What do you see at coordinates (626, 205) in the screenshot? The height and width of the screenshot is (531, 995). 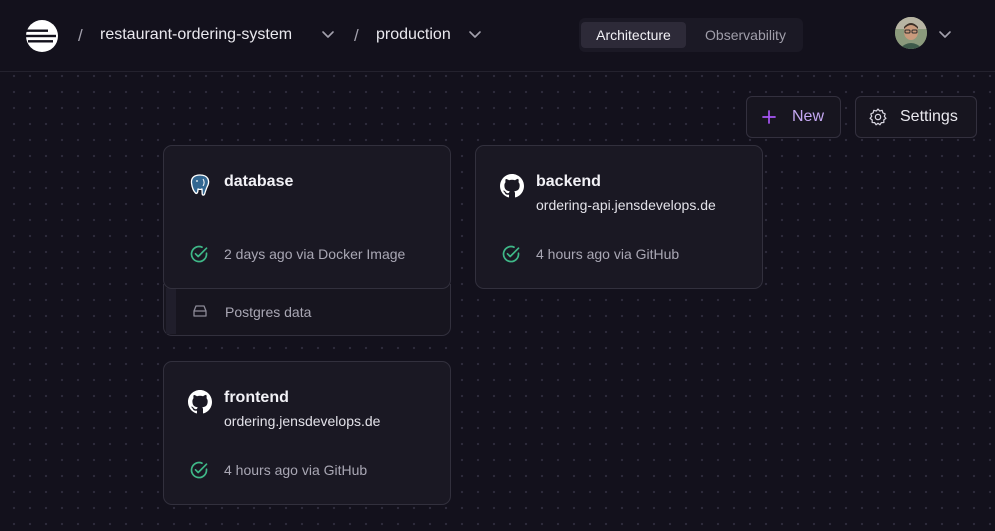 I see `service-url: ordering-api.jensdevelops.de` at bounding box center [626, 205].